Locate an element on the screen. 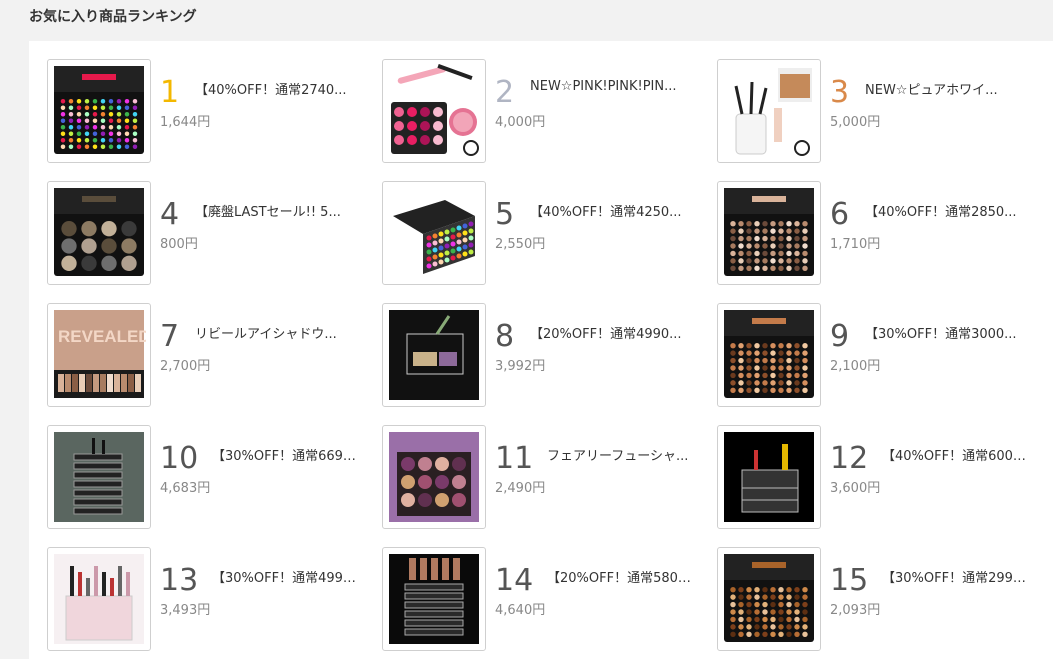 The height and width of the screenshot is (659, 1053). page-title: お気に入り商品ランキング is located at coordinates (113, 17).